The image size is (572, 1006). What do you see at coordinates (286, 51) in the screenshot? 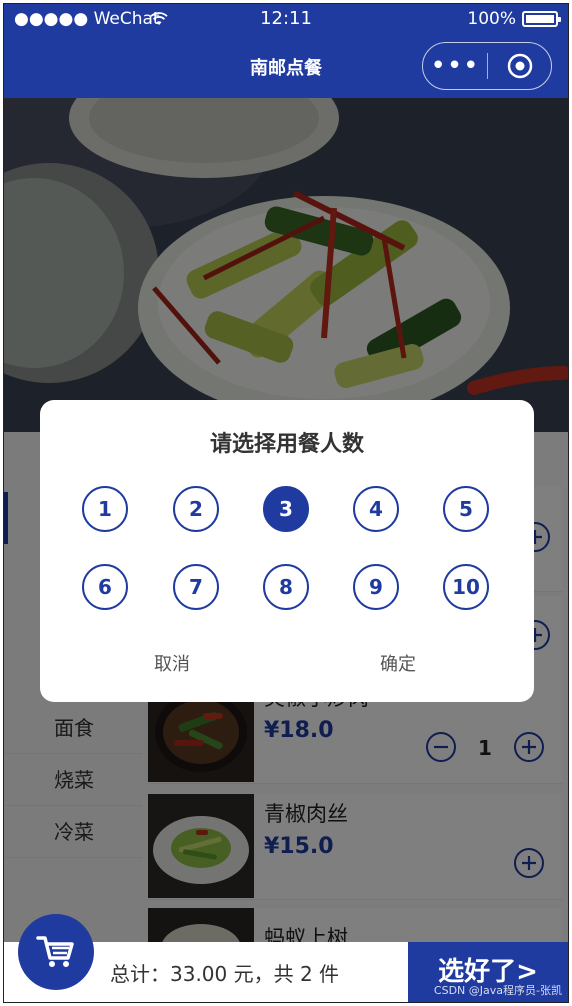
I see `top-bar: ●●●●● WeChat 12:11 100% 南邮点餐 •••` at bounding box center [286, 51].